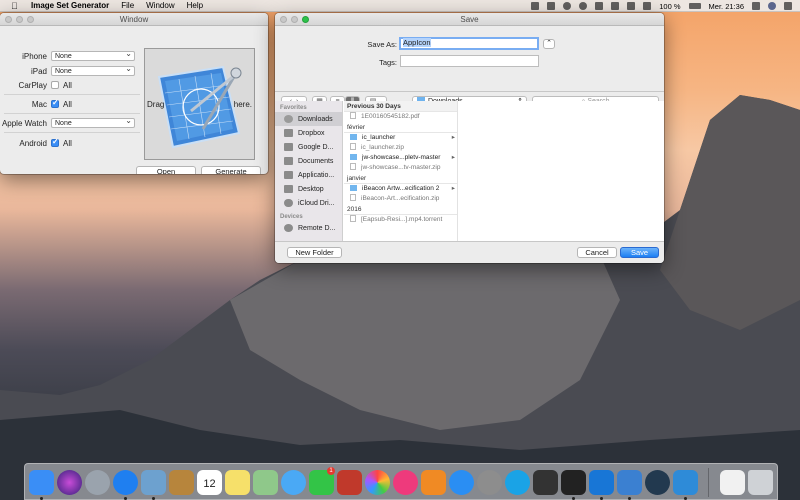 The image size is (800, 500). What do you see at coordinates (314, 252) in the screenshot?
I see `new-folder-button: New Folder` at bounding box center [314, 252].